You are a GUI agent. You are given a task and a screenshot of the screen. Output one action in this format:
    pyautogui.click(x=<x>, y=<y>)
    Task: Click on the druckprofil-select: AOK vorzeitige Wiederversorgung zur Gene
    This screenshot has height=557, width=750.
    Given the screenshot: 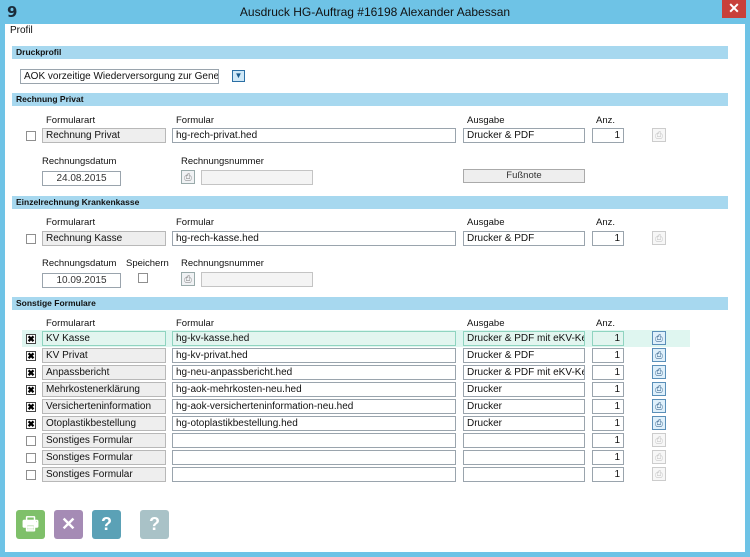 What is the action you would take?
    pyautogui.click(x=119, y=76)
    